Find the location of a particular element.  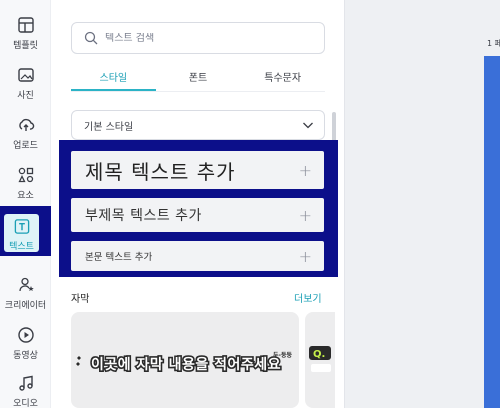

style-dropdown-value: 기본 스타일 is located at coordinates (109, 127).